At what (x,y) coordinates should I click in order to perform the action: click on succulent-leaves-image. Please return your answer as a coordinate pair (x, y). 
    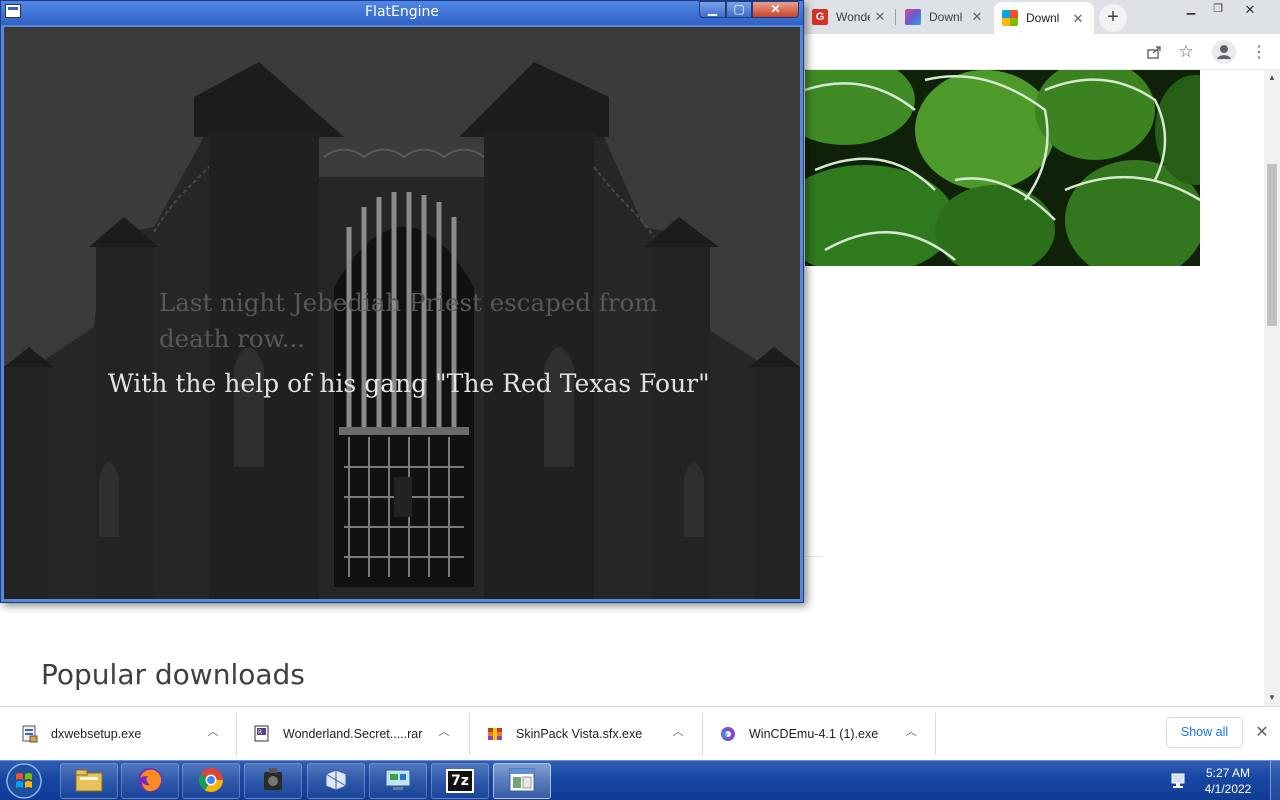
    Looking at the image, I should click on (1002, 168).